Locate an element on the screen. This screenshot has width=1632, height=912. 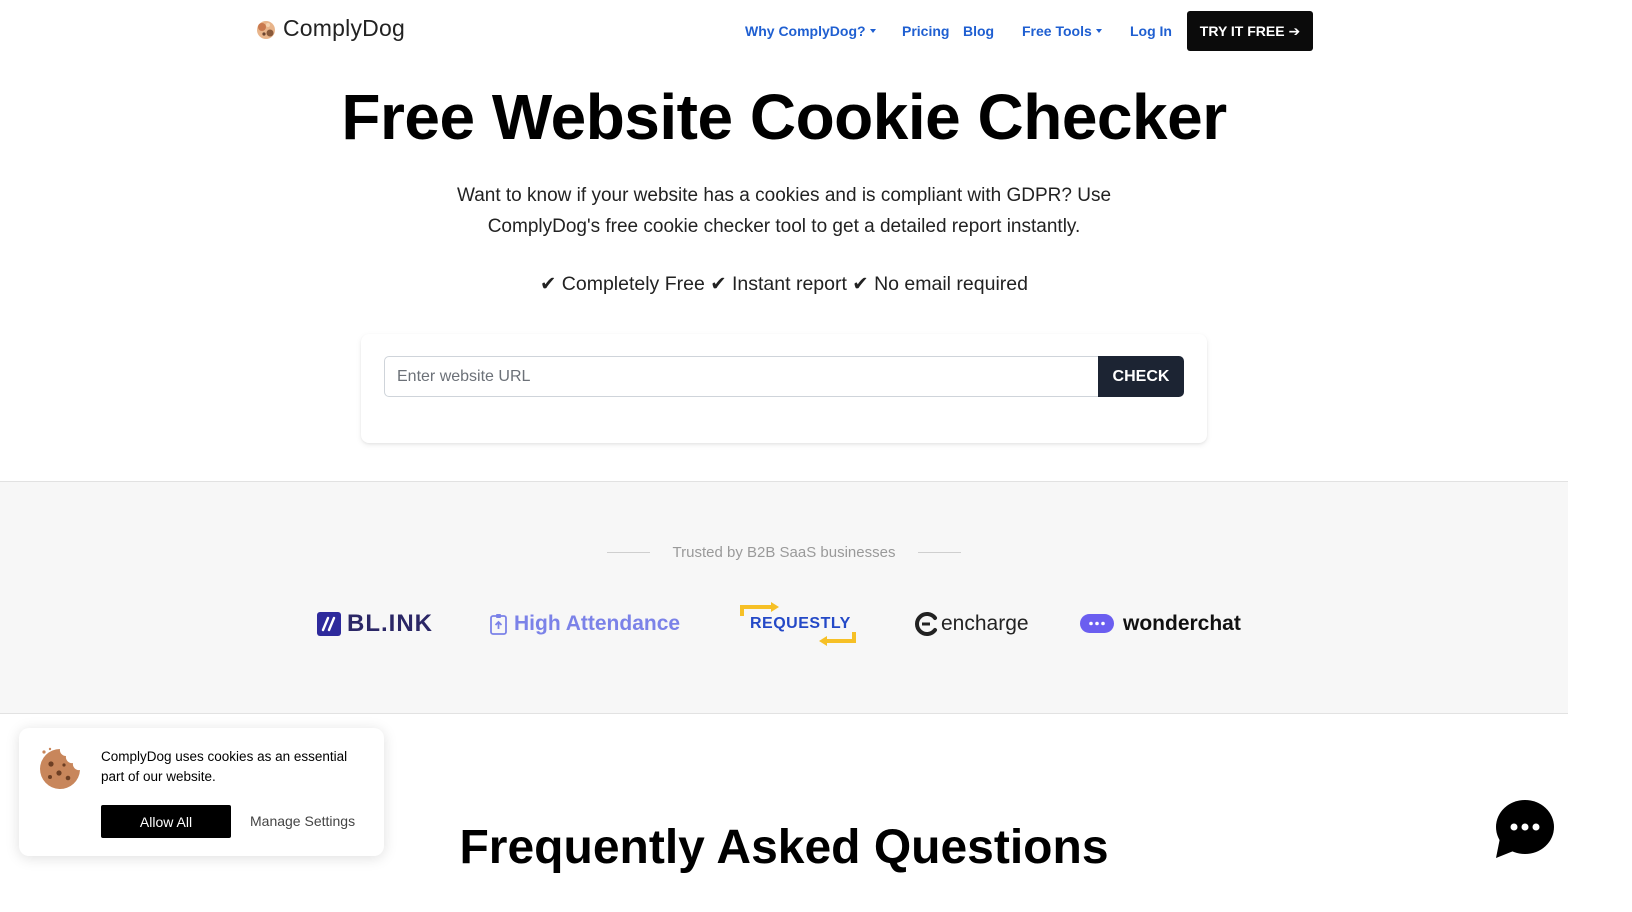
brand-label: BL.INK is located at coordinates (390, 623).